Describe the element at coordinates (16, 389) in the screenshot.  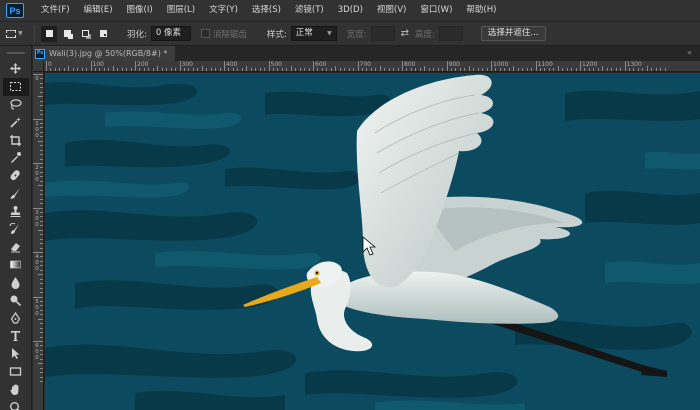
I see `hand-tool-button` at that location.